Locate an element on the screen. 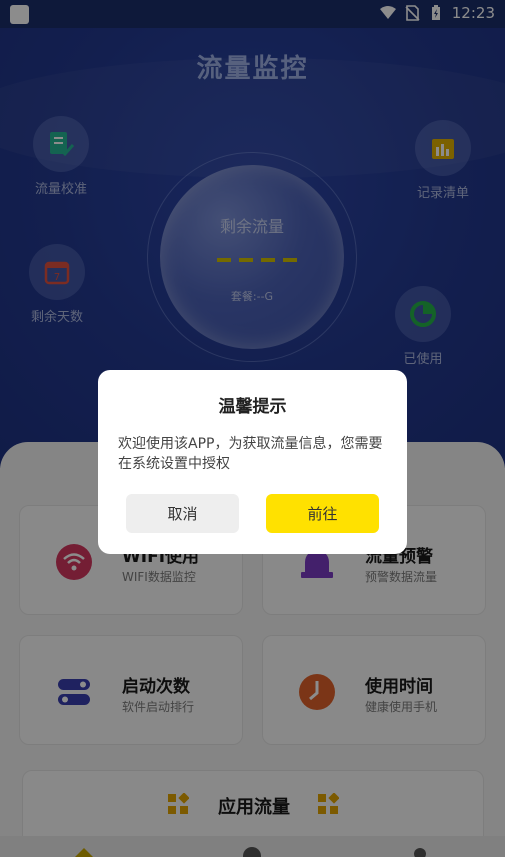 This screenshot has height=857, width=505. permission-dialog: 温馨提示 欢迎使用该APP，为获取流量信息，您需要在系统设置中授权 取消 前往 is located at coordinates (252, 462).